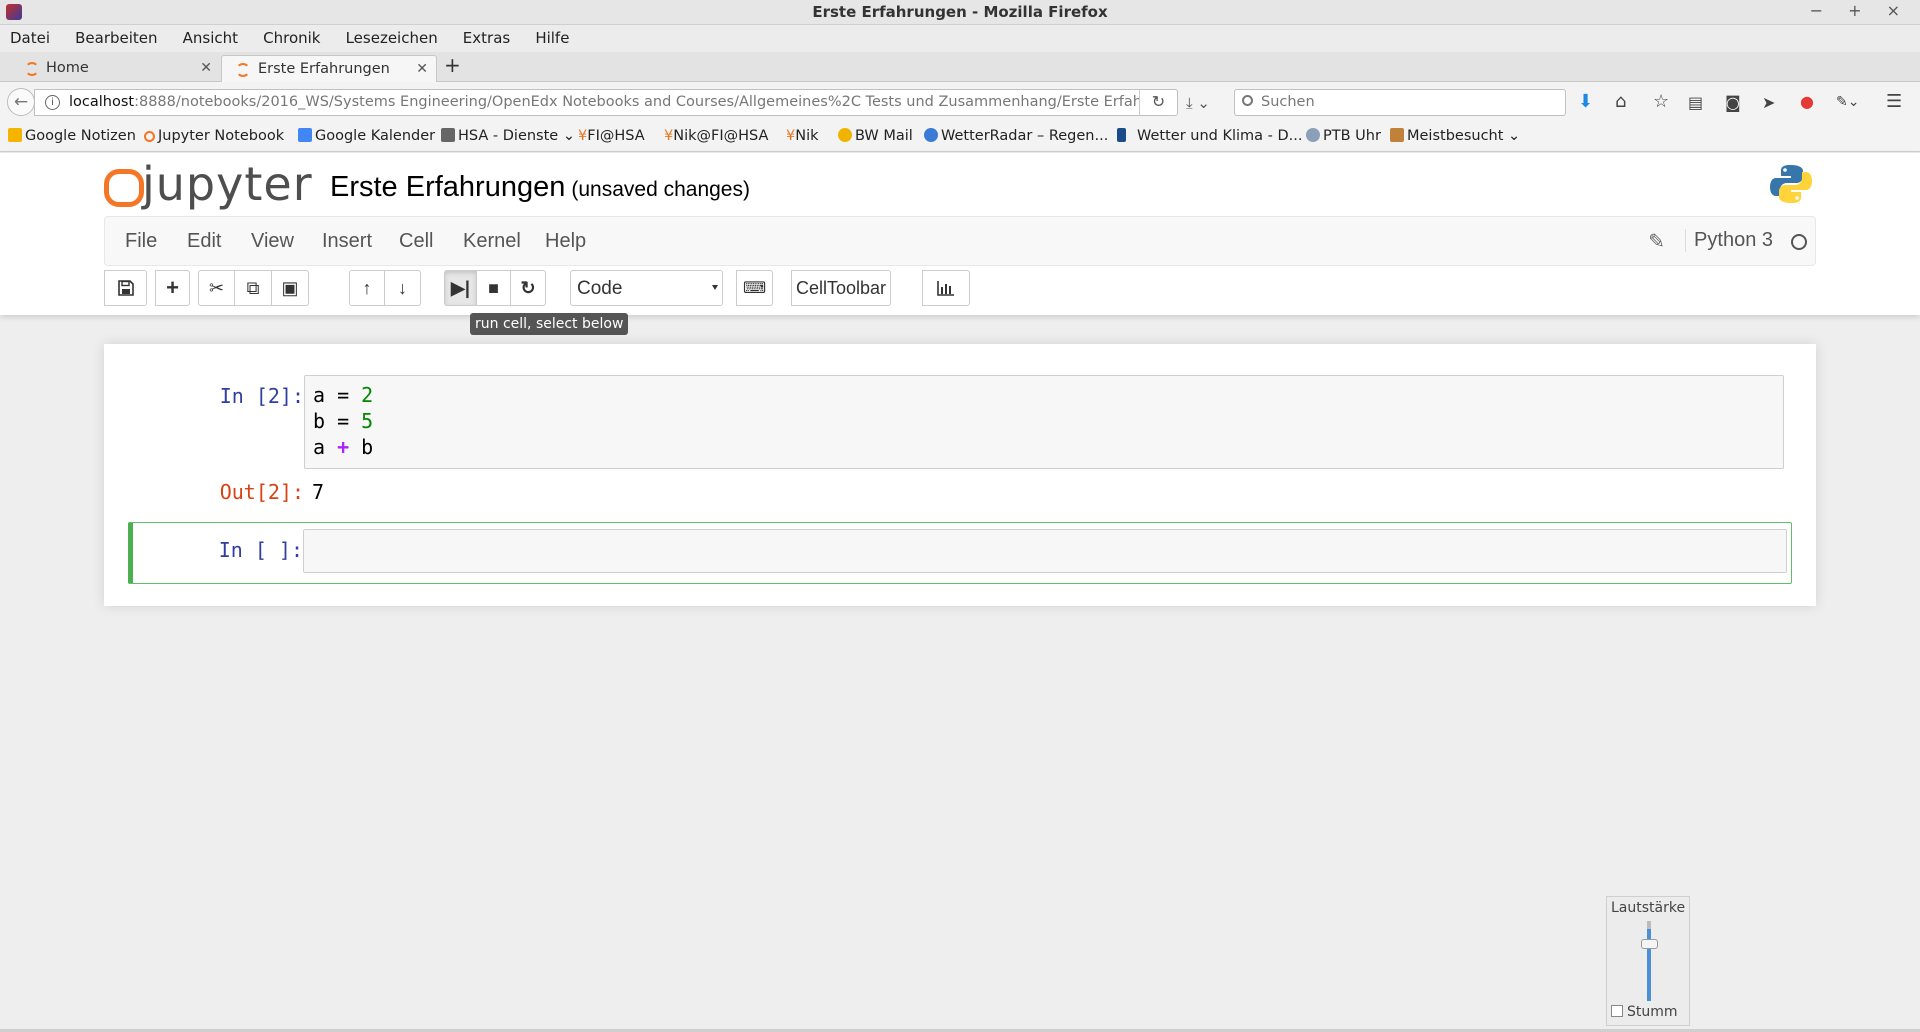  I want to click on bookmark-item: Jupyter Notebook, so click(214, 136).